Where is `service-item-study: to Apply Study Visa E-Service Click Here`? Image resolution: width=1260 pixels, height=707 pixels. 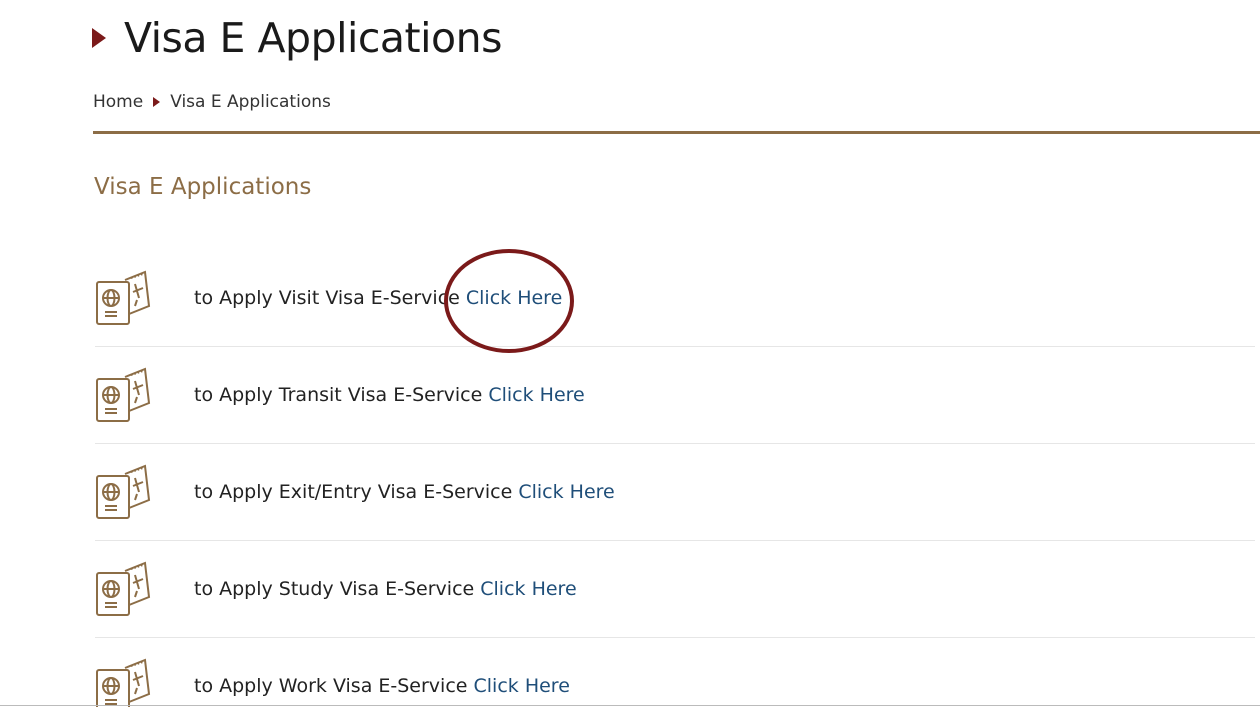 service-item-study: to Apply Study Visa E-Service Click Here is located at coordinates (675, 589).